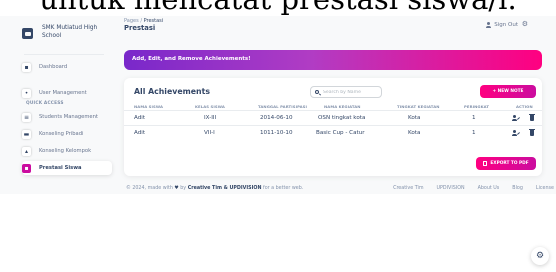 Image resolution: width=556 pixels, height=272 pixels. Describe the element at coordinates (485, 163) in the screenshot. I see `document-icon` at that location.